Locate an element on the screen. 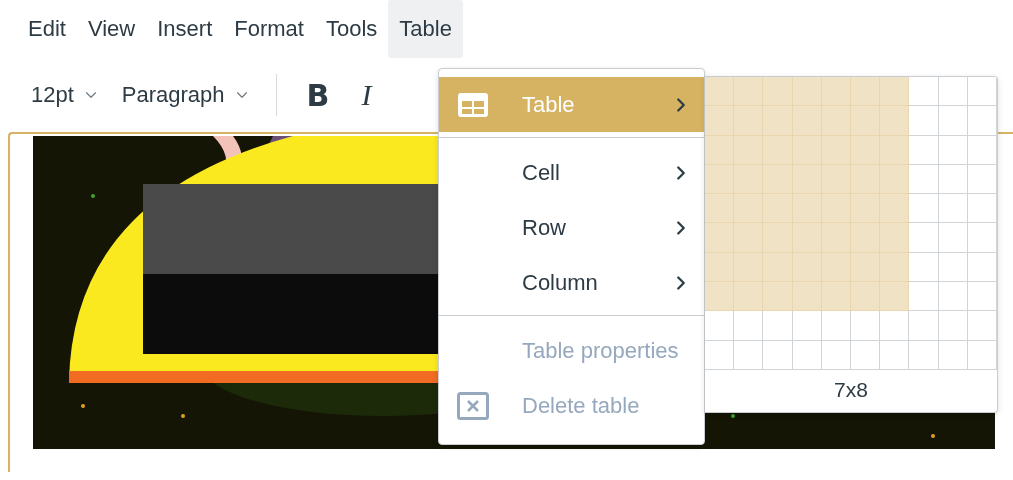 Image resolution: width=1013 pixels, height=480 pixels. size-label: 7x8 is located at coordinates (851, 389).